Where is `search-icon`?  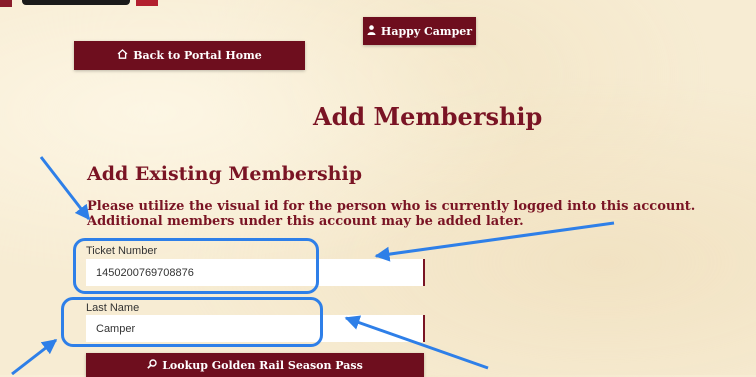 search-icon is located at coordinates (152, 365).